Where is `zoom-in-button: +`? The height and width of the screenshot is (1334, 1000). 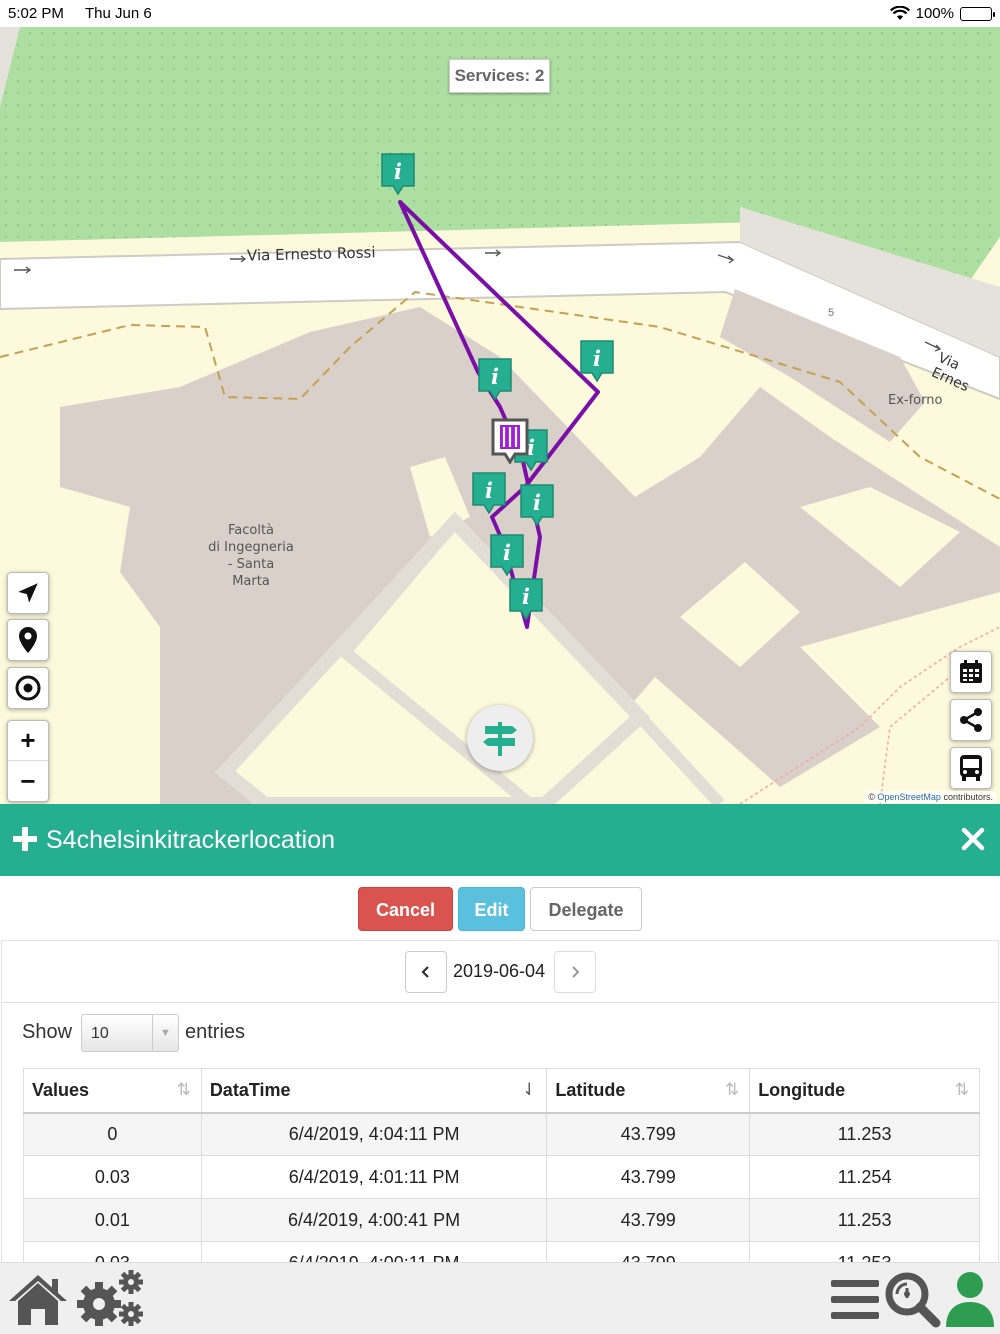 zoom-in-button: + is located at coordinates (28, 741).